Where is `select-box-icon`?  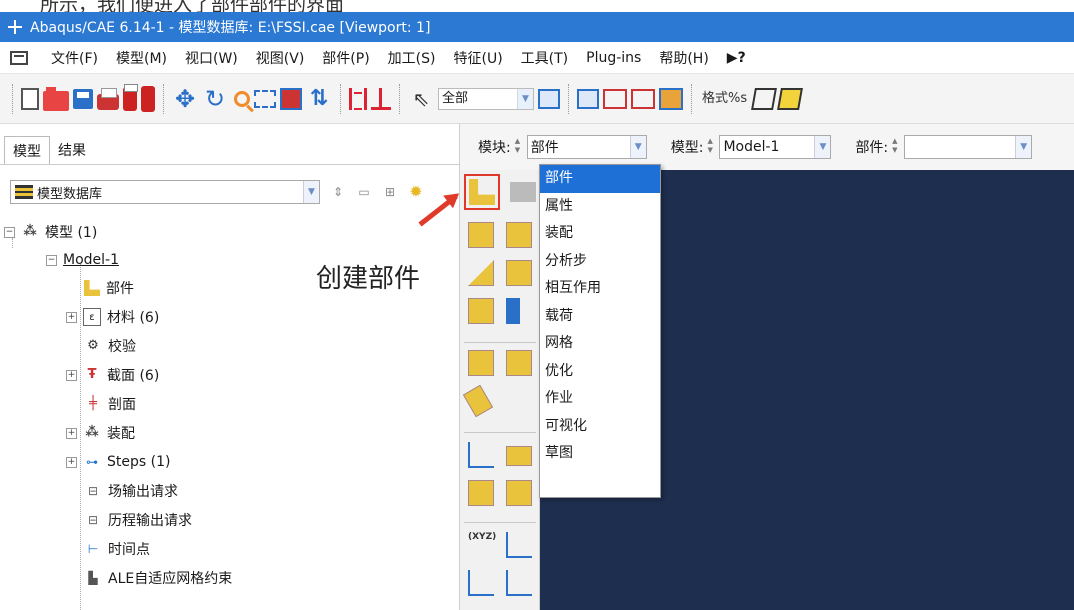
select-box-icon is located at coordinates (549, 98).